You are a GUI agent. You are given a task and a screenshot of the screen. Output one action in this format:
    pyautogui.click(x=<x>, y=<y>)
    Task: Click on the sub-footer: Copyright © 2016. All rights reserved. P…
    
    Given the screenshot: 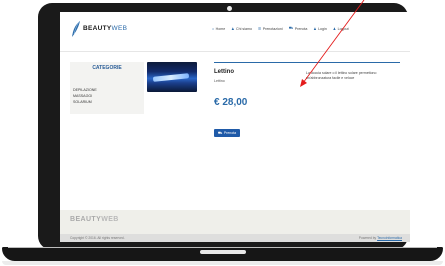 What is the action you would take?
    pyautogui.click(x=235, y=238)
    